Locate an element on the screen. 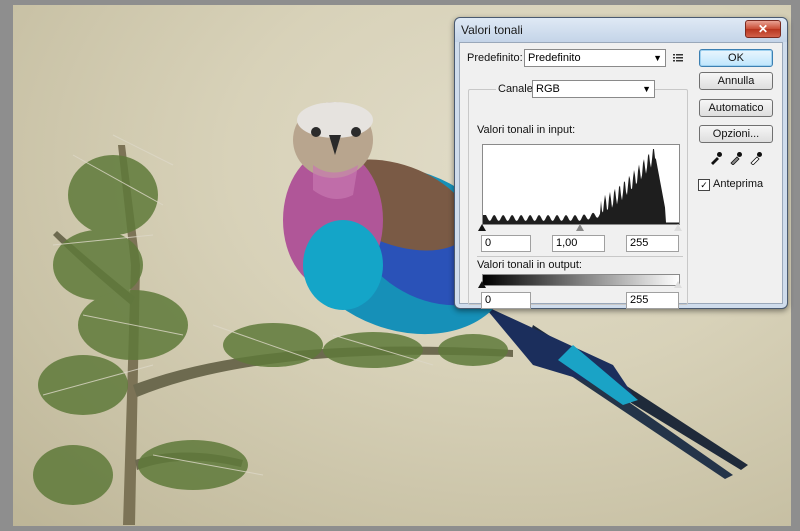 Image resolution: width=800 pixels, height=531 pixels. check-icon: ✓ is located at coordinates (704, 185).